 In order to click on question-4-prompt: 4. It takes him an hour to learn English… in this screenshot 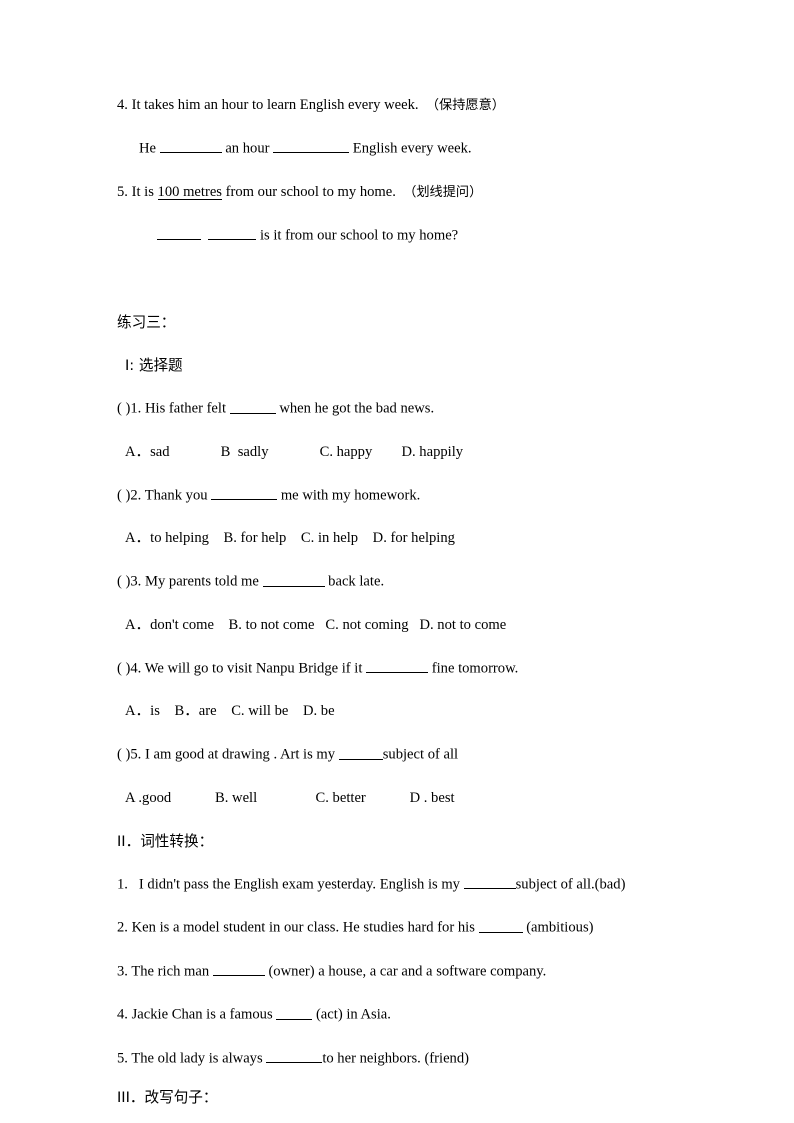, I will do `click(397, 105)`.